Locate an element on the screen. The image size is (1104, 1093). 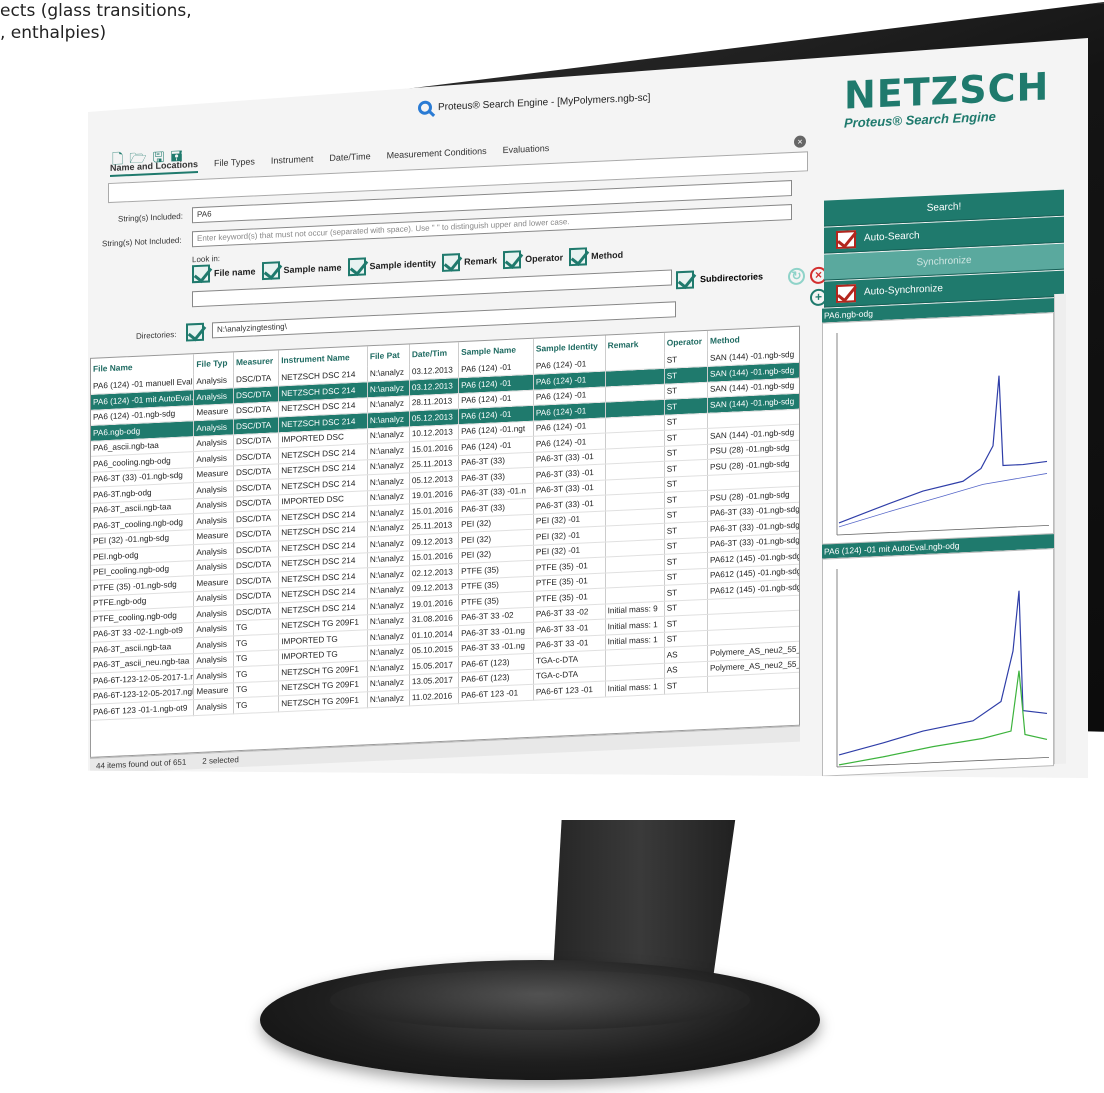
table-cell: N:\analyz is located at coordinates (388, 698).